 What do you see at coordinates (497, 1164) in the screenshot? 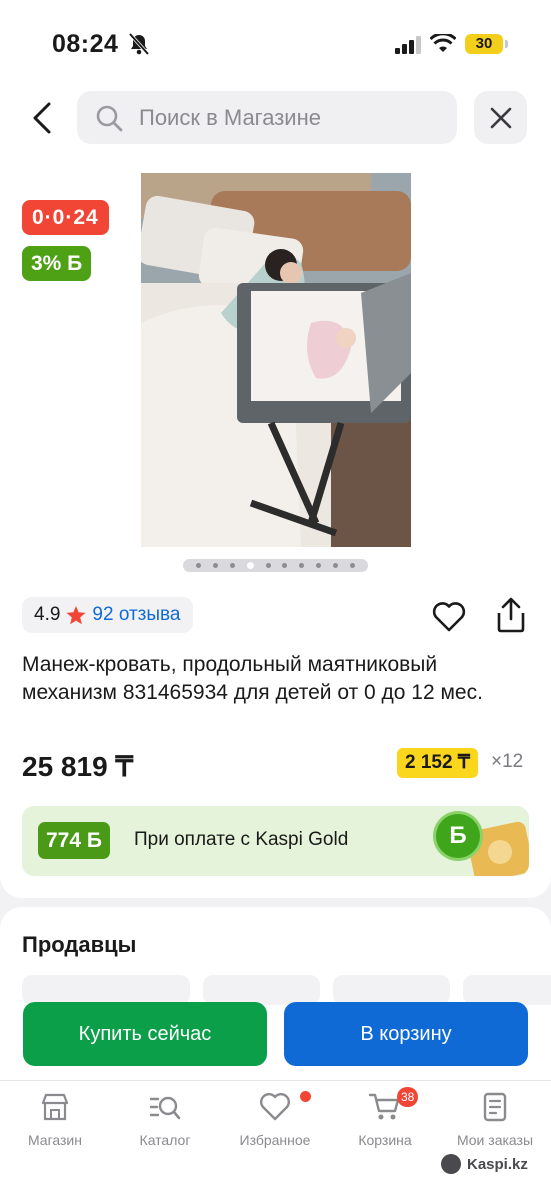
I see `watermark-text: Kaspi.kz` at bounding box center [497, 1164].